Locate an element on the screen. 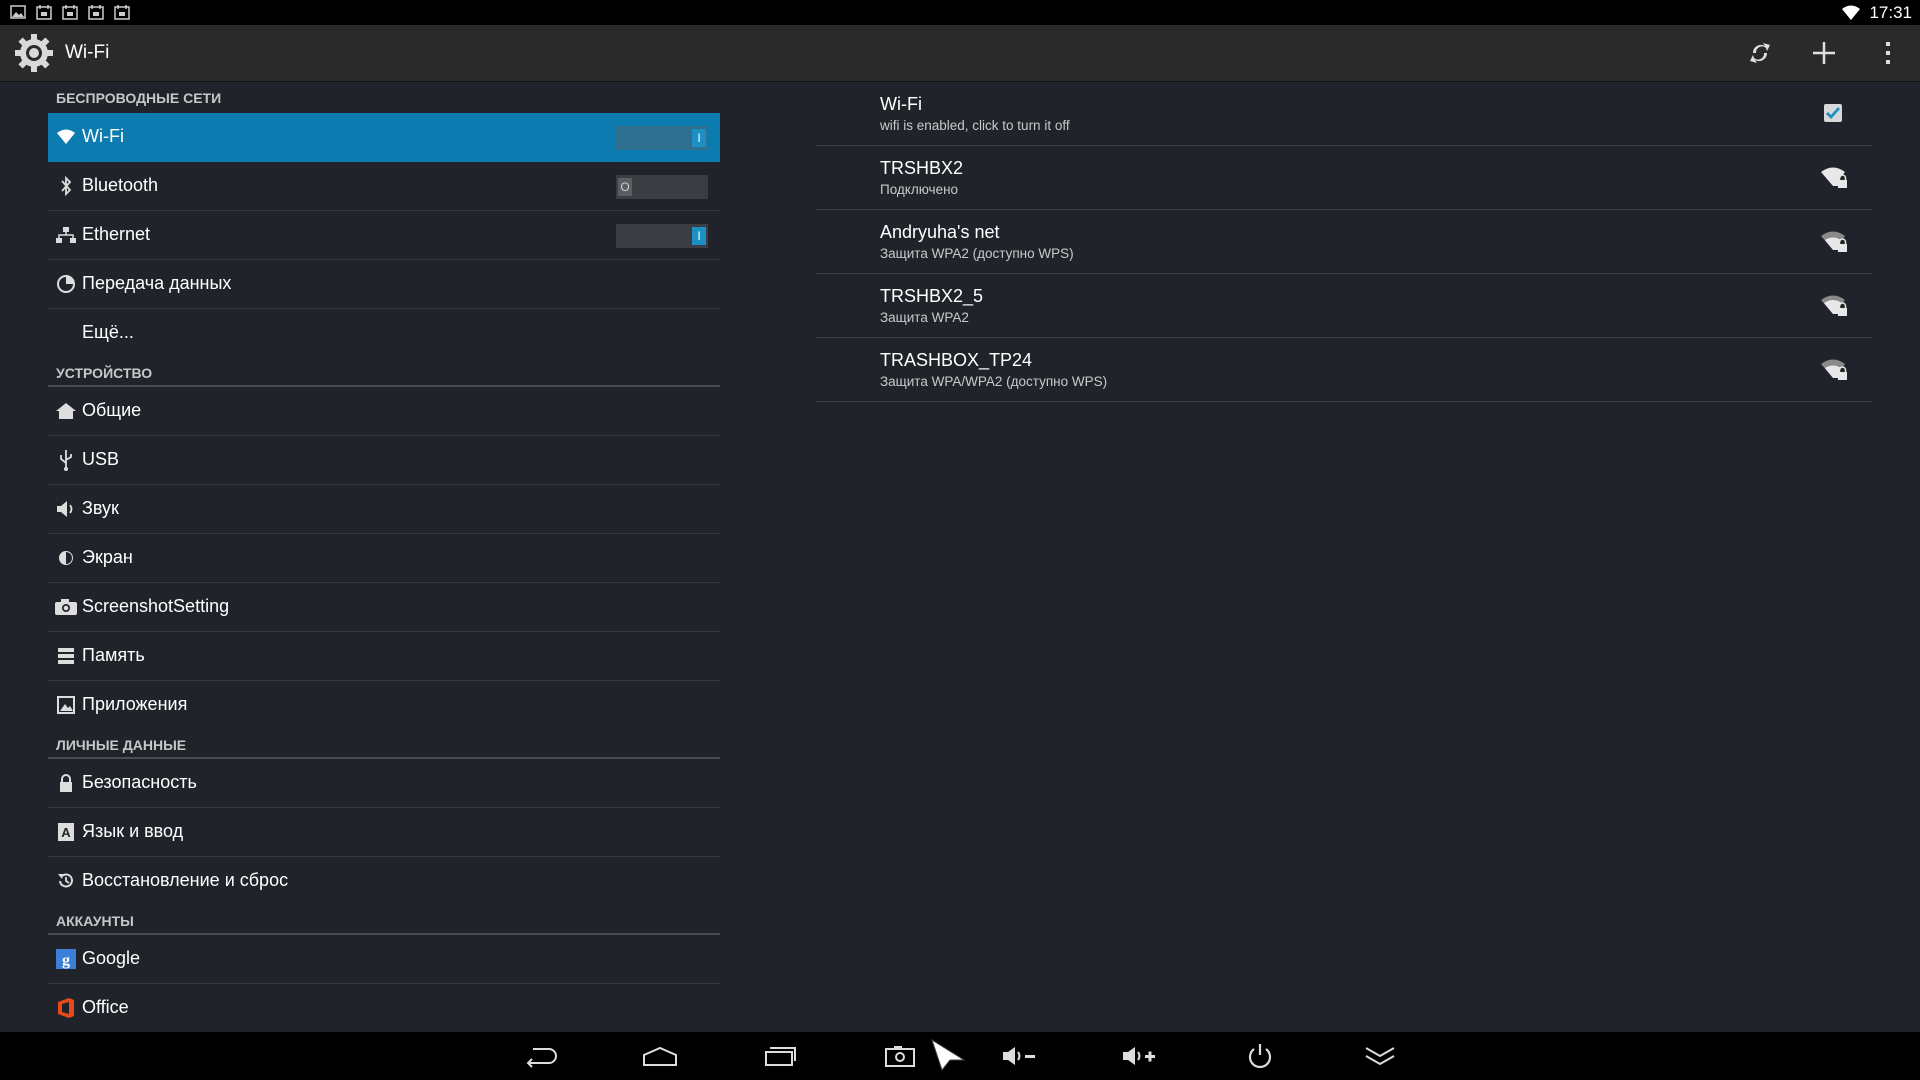  office-icon is located at coordinates (66, 1008).